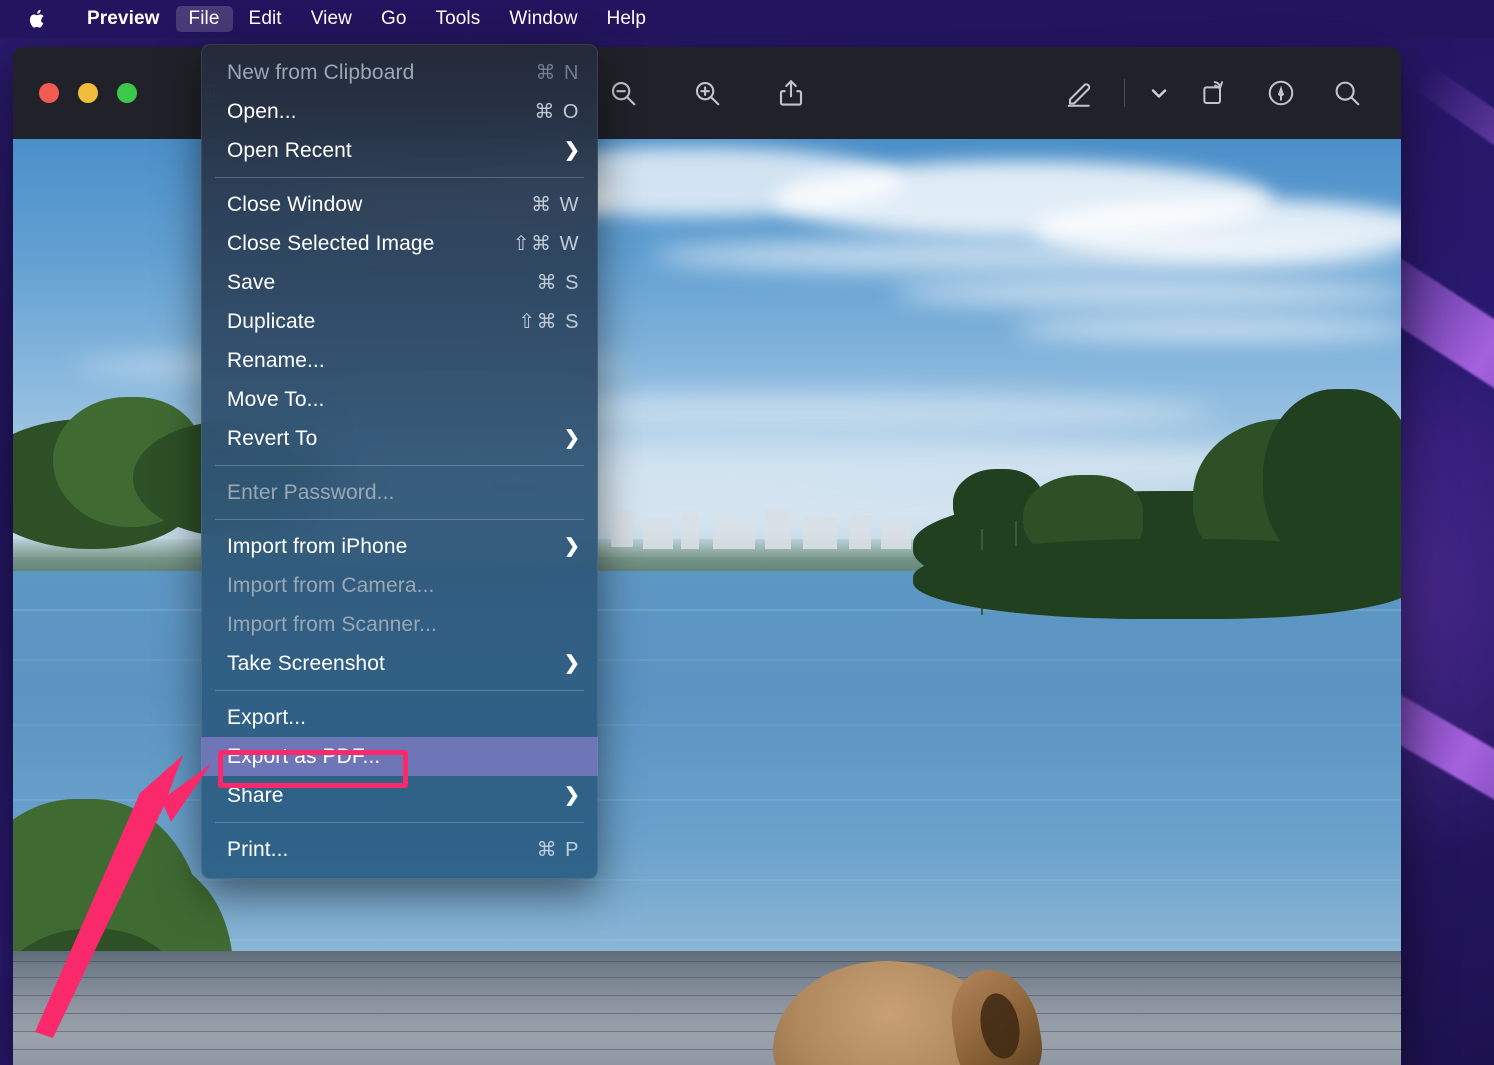 The image size is (1494, 1065). Describe the element at coordinates (1347, 93) in the screenshot. I see `search-icon` at that location.